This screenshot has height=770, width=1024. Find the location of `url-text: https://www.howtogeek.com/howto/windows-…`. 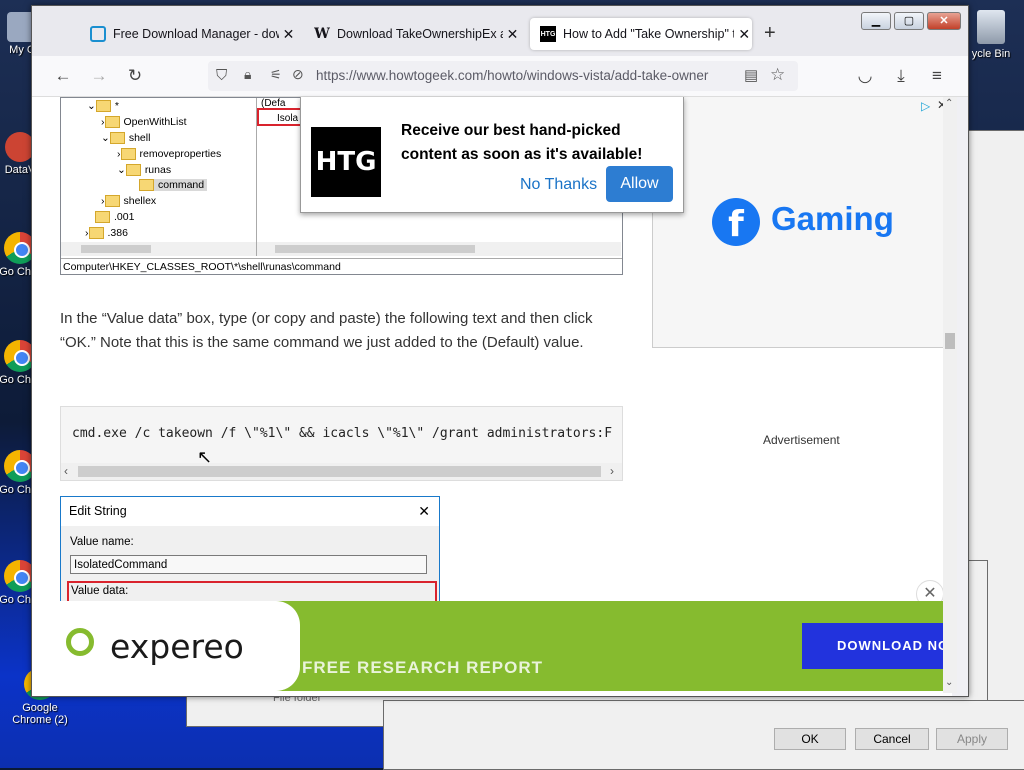

url-text: https://www.howtogeek.com/howto/windows-… is located at coordinates (526, 75).